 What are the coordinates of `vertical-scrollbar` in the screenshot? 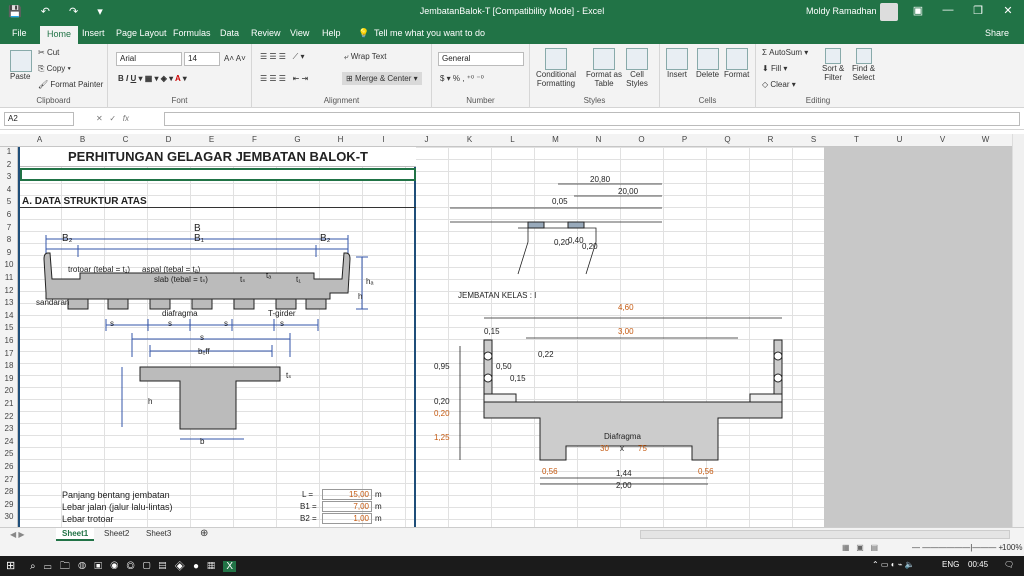 It's located at (1018, 330).